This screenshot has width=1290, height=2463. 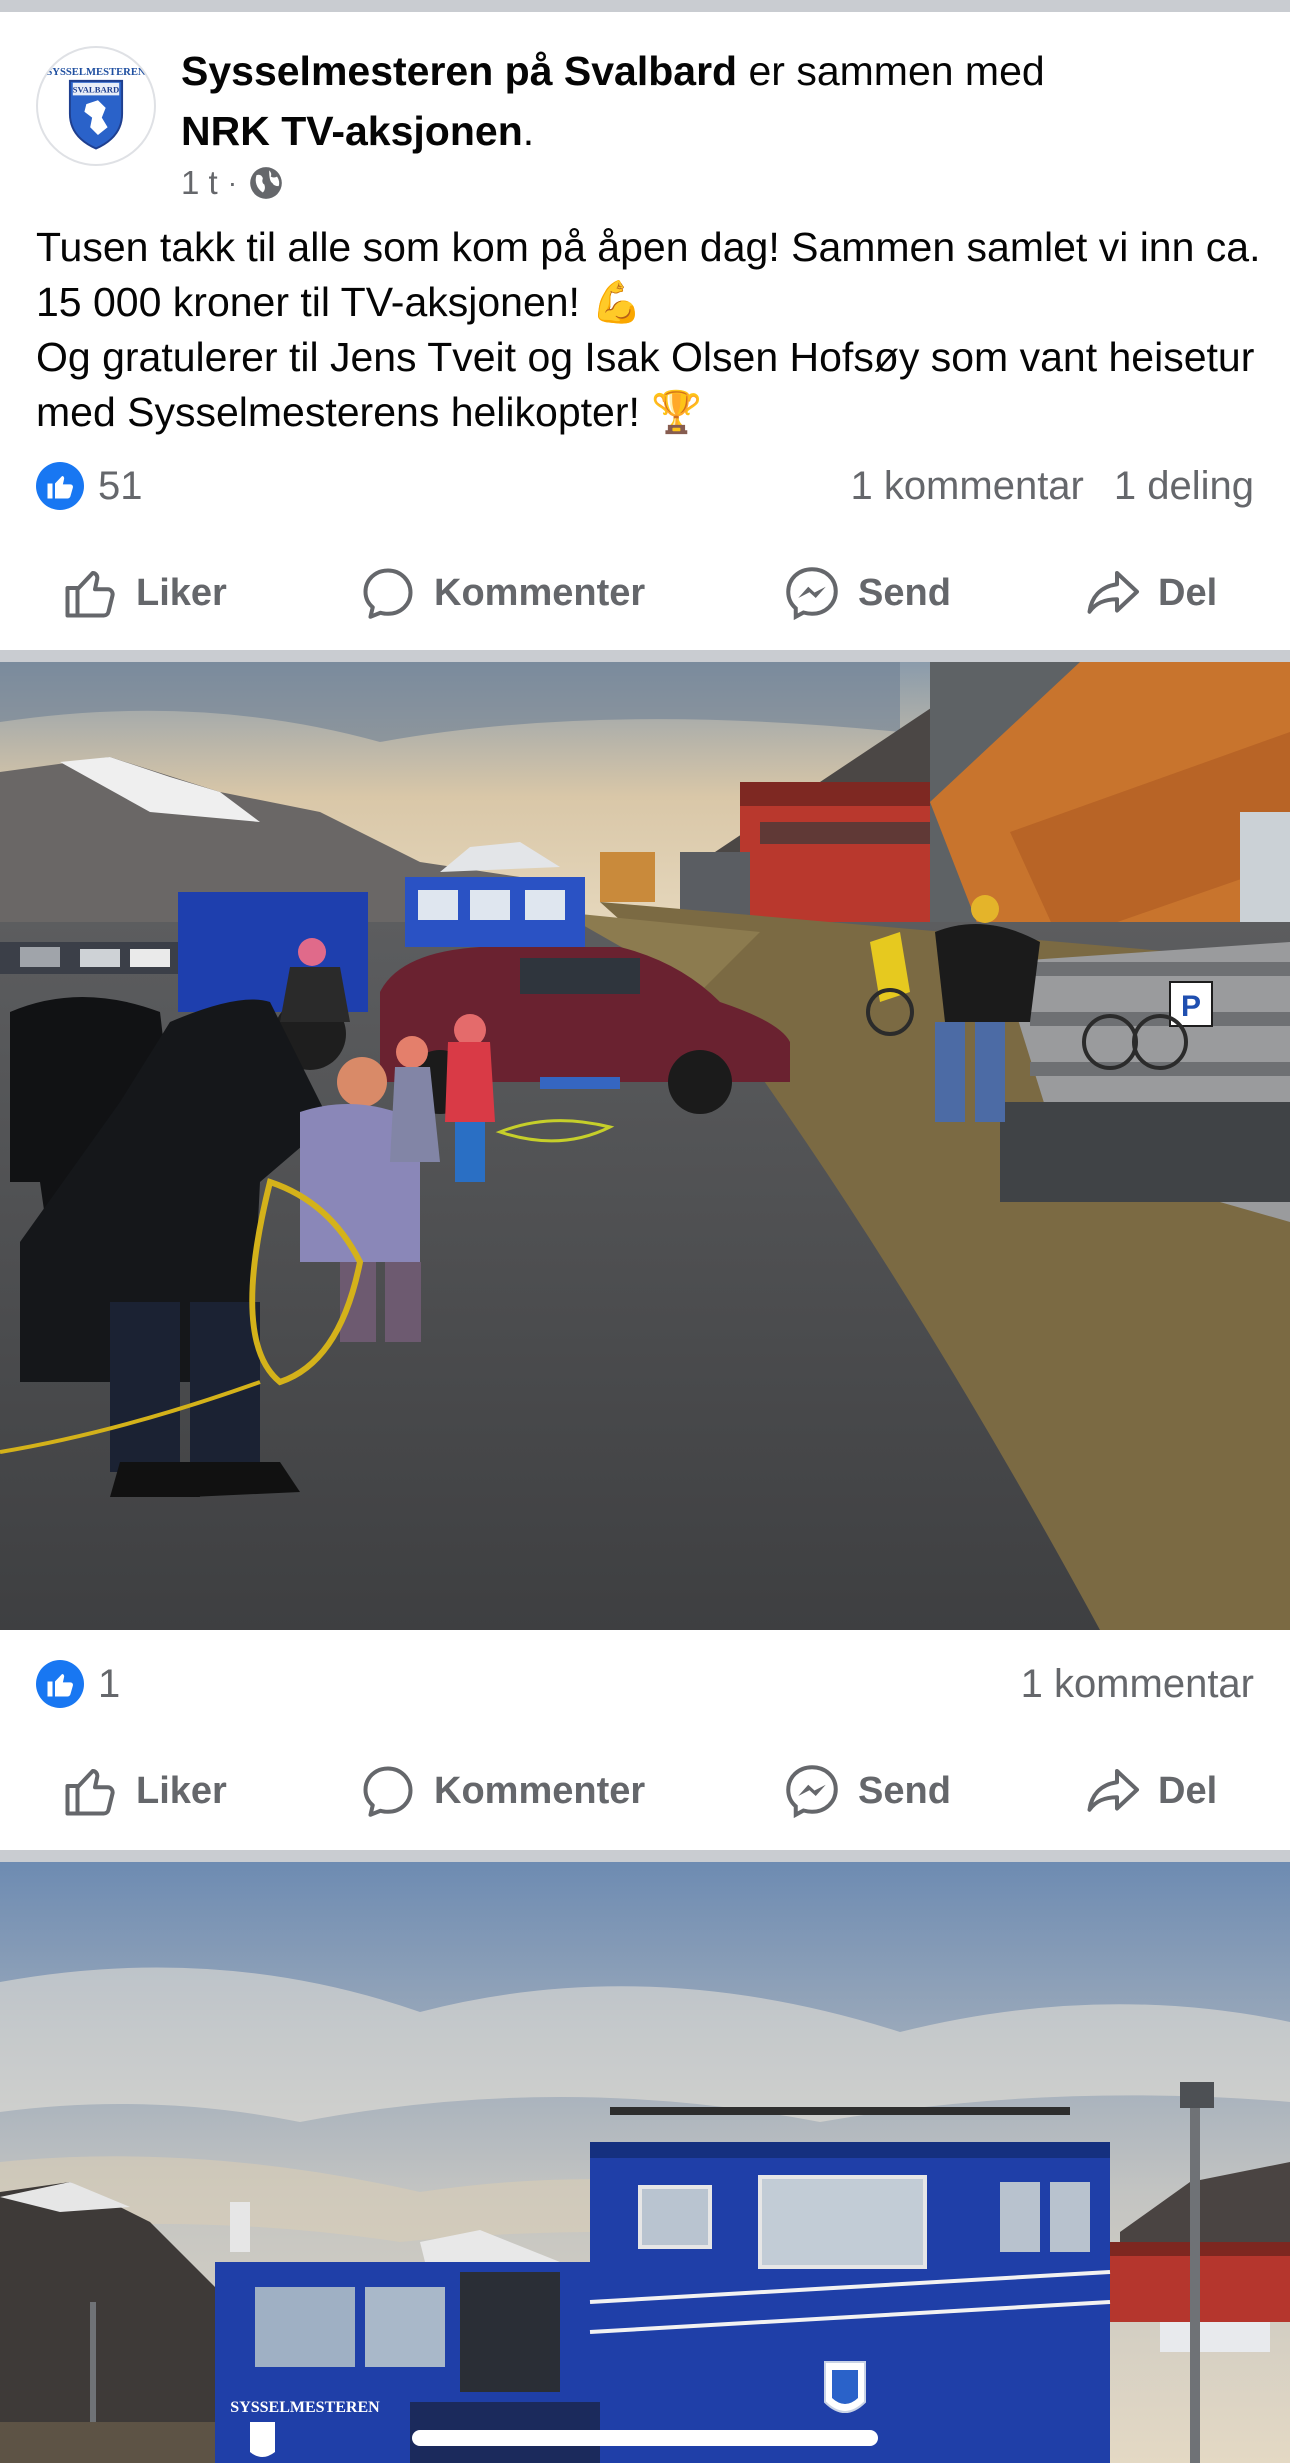 I want to click on svg-text: SVALBARD, so click(x=96, y=89).